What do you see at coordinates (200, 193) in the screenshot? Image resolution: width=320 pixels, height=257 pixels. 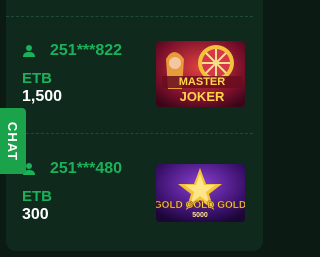 I see `gold-gold-gold-thumbnail: GOLD GOLD GOLD 5000` at bounding box center [200, 193].